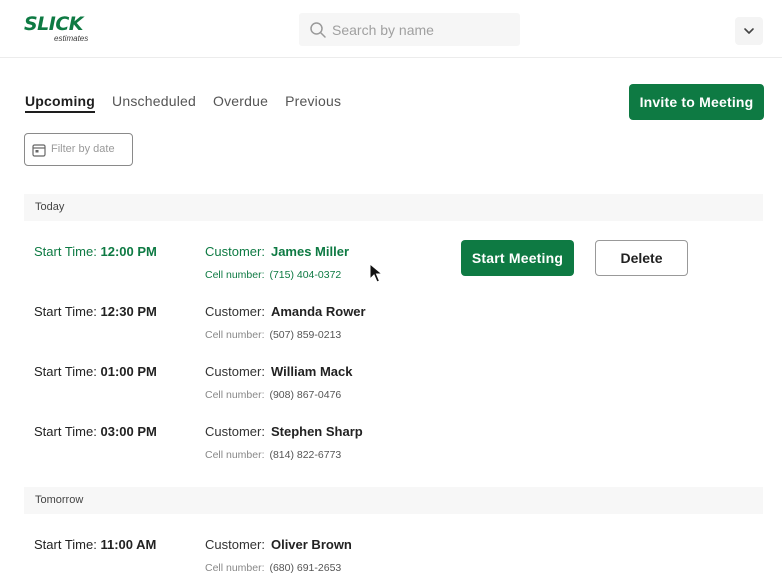 This screenshot has height=584, width=782. Describe the element at coordinates (318, 311) in the screenshot. I see `customer-name: Amanda Rower` at that location.